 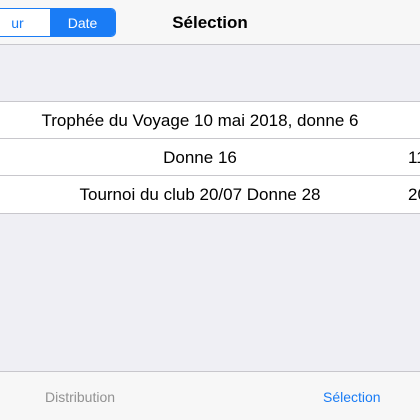 I want to click on list-item-title: Donne 16, so click(x=200, y=157).